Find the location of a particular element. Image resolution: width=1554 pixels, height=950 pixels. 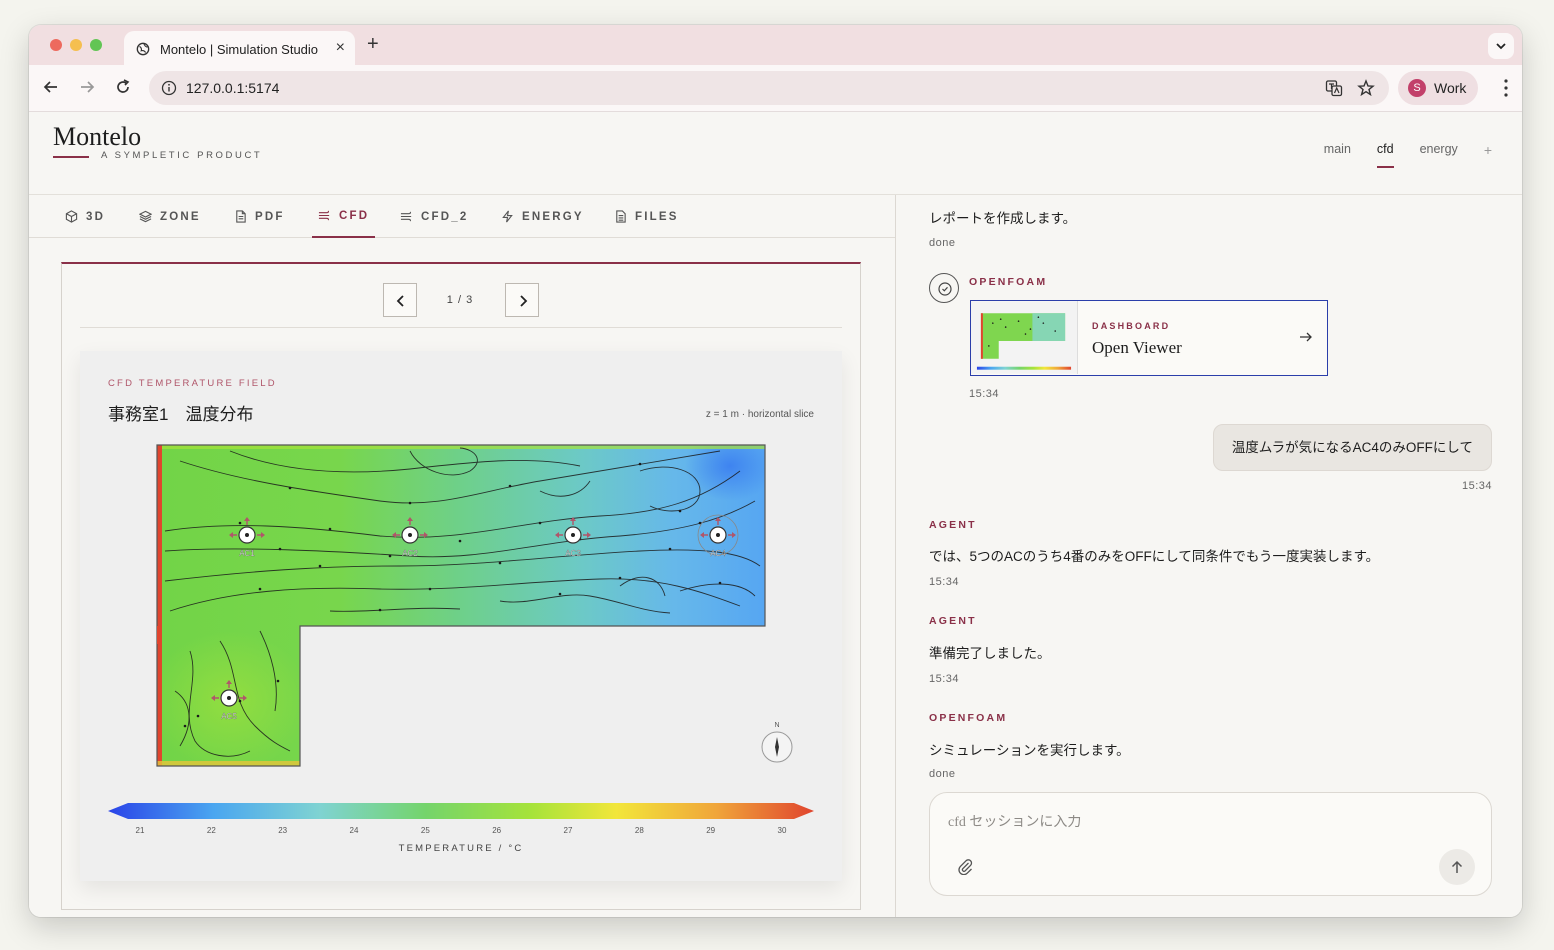

card-overline: DASHBOARD is located at coordinates (1131, 326).